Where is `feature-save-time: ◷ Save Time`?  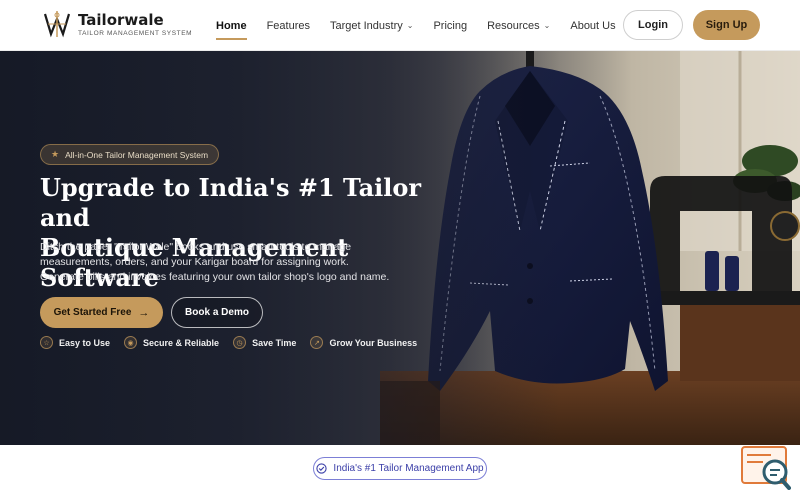 feature-save-time: ◷ Save Time is located at coordinates (264, 342).